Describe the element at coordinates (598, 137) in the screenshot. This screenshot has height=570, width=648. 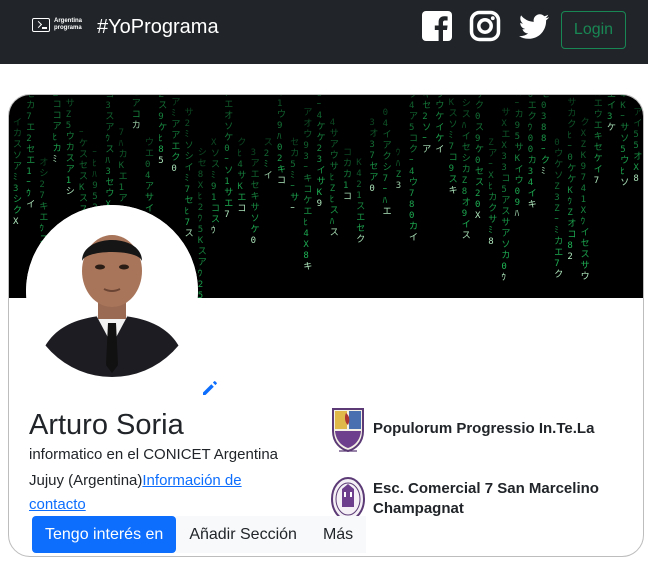
I see `matrix-glyph: キ` at that location.